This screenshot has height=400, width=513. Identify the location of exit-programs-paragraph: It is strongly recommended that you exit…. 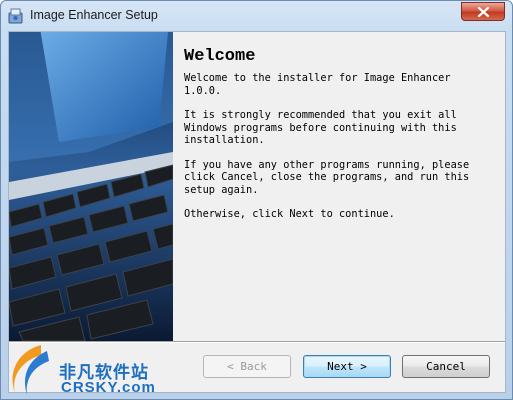
(320, 127).